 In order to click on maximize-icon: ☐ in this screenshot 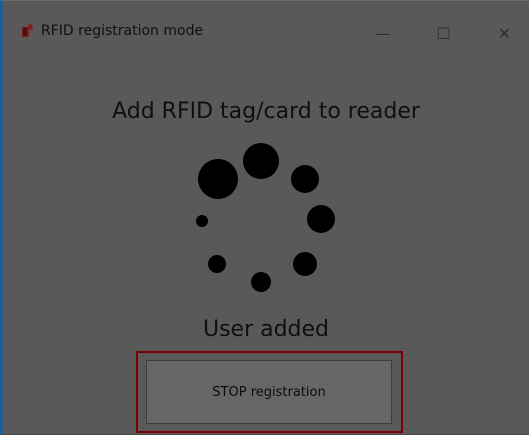, I will do `click(443, 33)`.